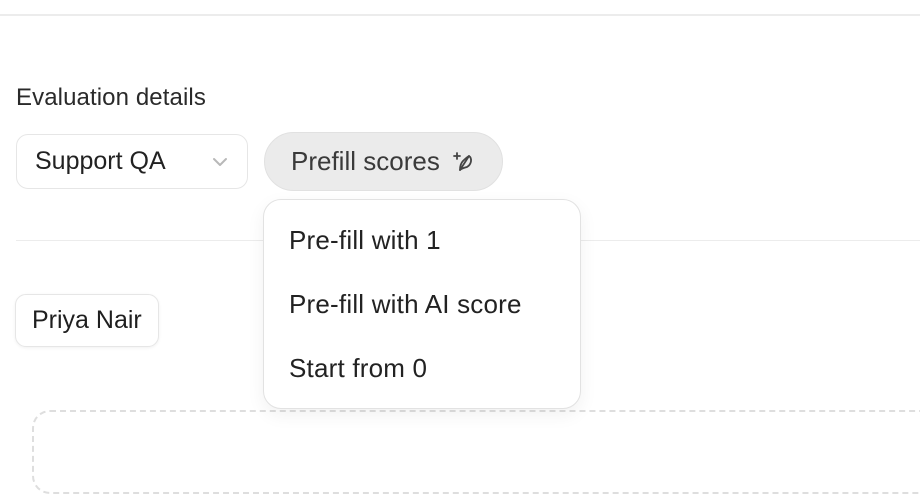  I want to click on chevron-down-icon, so click(220, 162).